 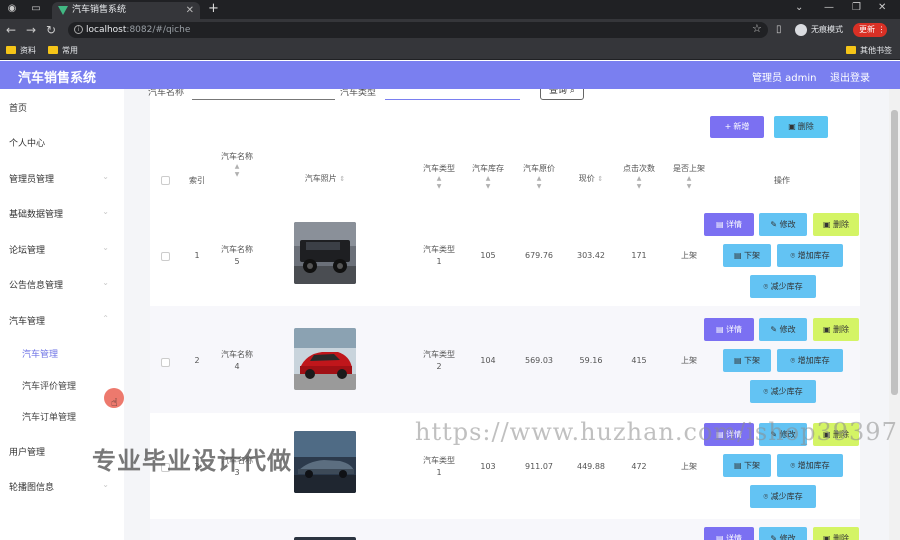 I want to click on sidebar-item-label: 用户管理, so click(x=27, y=453).